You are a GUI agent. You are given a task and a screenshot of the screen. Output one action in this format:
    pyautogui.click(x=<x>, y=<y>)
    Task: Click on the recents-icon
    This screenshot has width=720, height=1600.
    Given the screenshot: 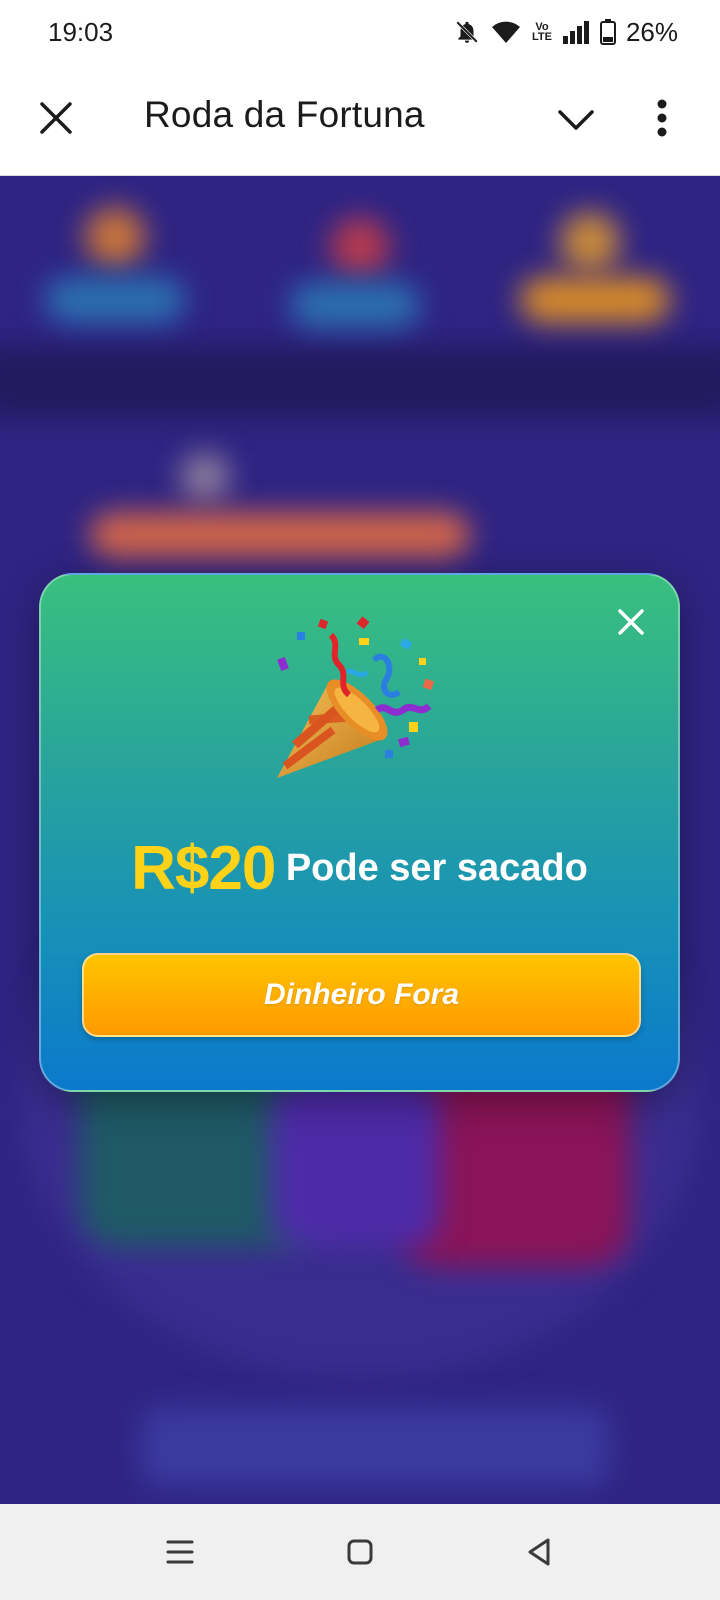 What is the action you would take?
    pyautogui.click(x=180, y=1552)
    